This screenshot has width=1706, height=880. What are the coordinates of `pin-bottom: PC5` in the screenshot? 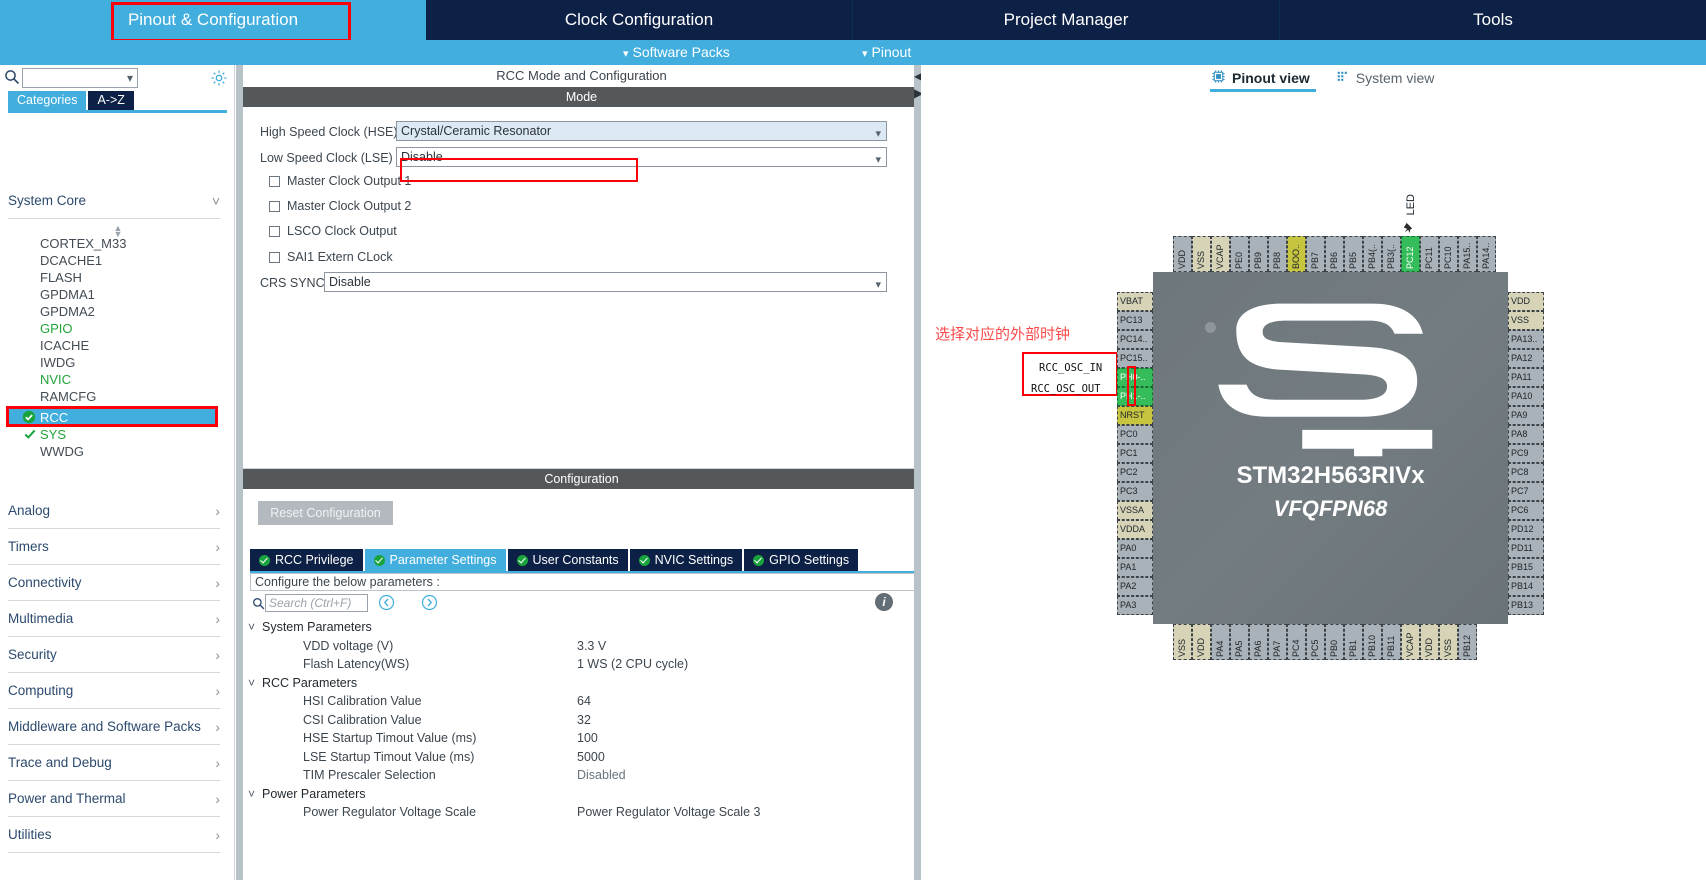 It's located at (1315, 642).